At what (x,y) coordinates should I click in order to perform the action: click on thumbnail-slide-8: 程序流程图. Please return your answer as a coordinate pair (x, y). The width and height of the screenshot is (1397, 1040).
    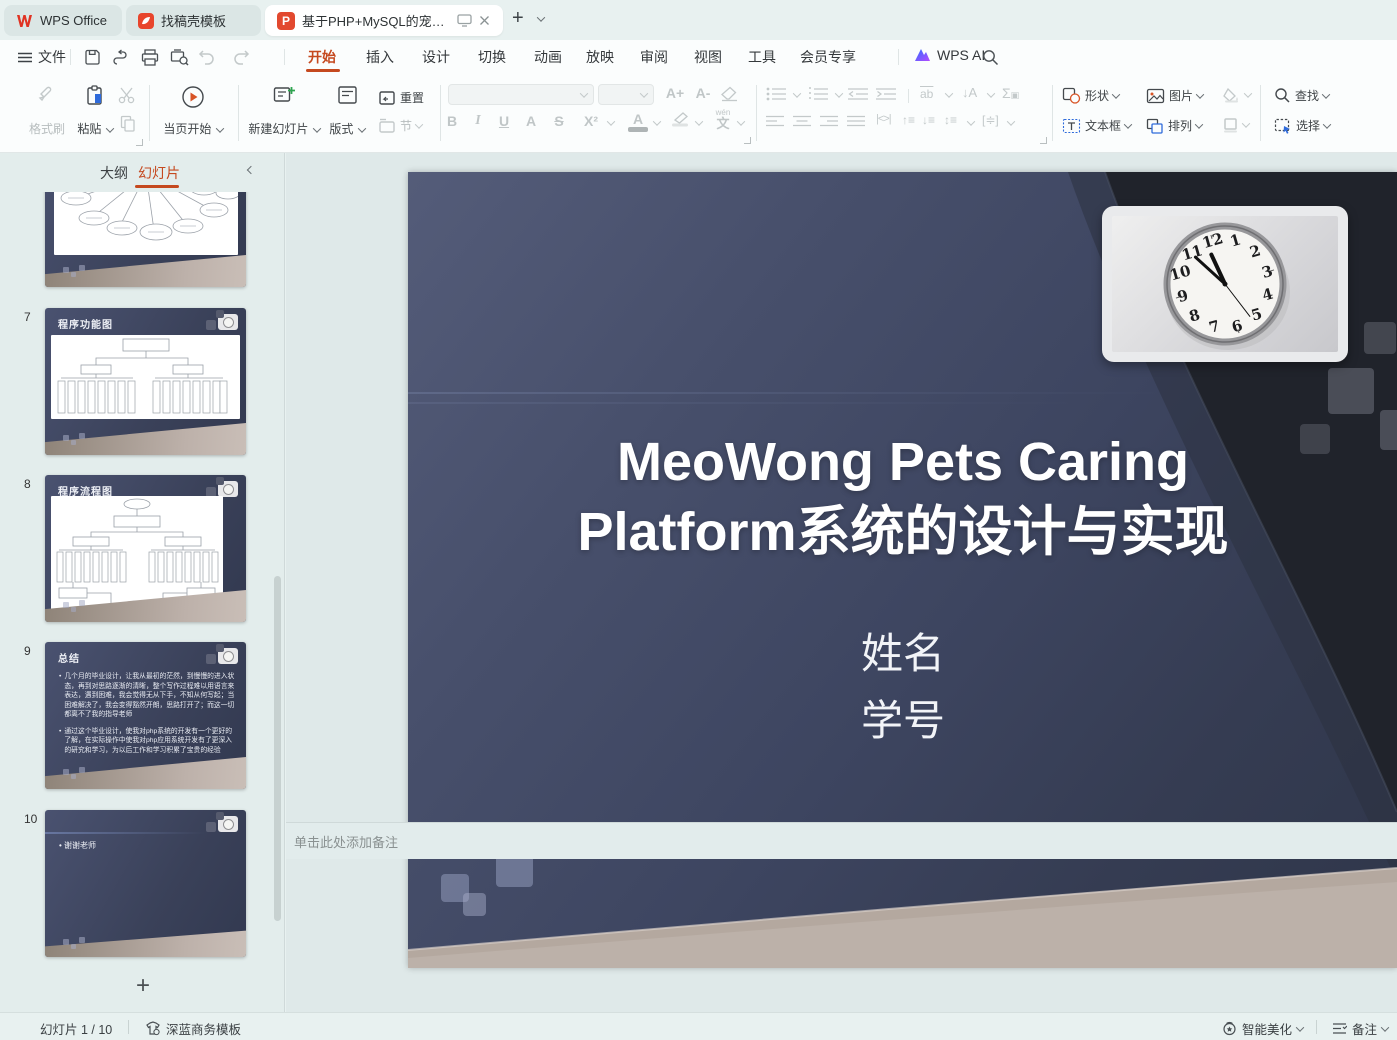
    Looking at the image, I should click on (145, 548).